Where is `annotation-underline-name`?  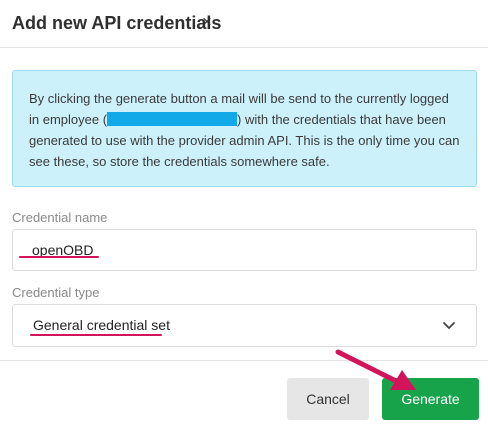 annotation-underline-name is located at coordinates (59, 257).